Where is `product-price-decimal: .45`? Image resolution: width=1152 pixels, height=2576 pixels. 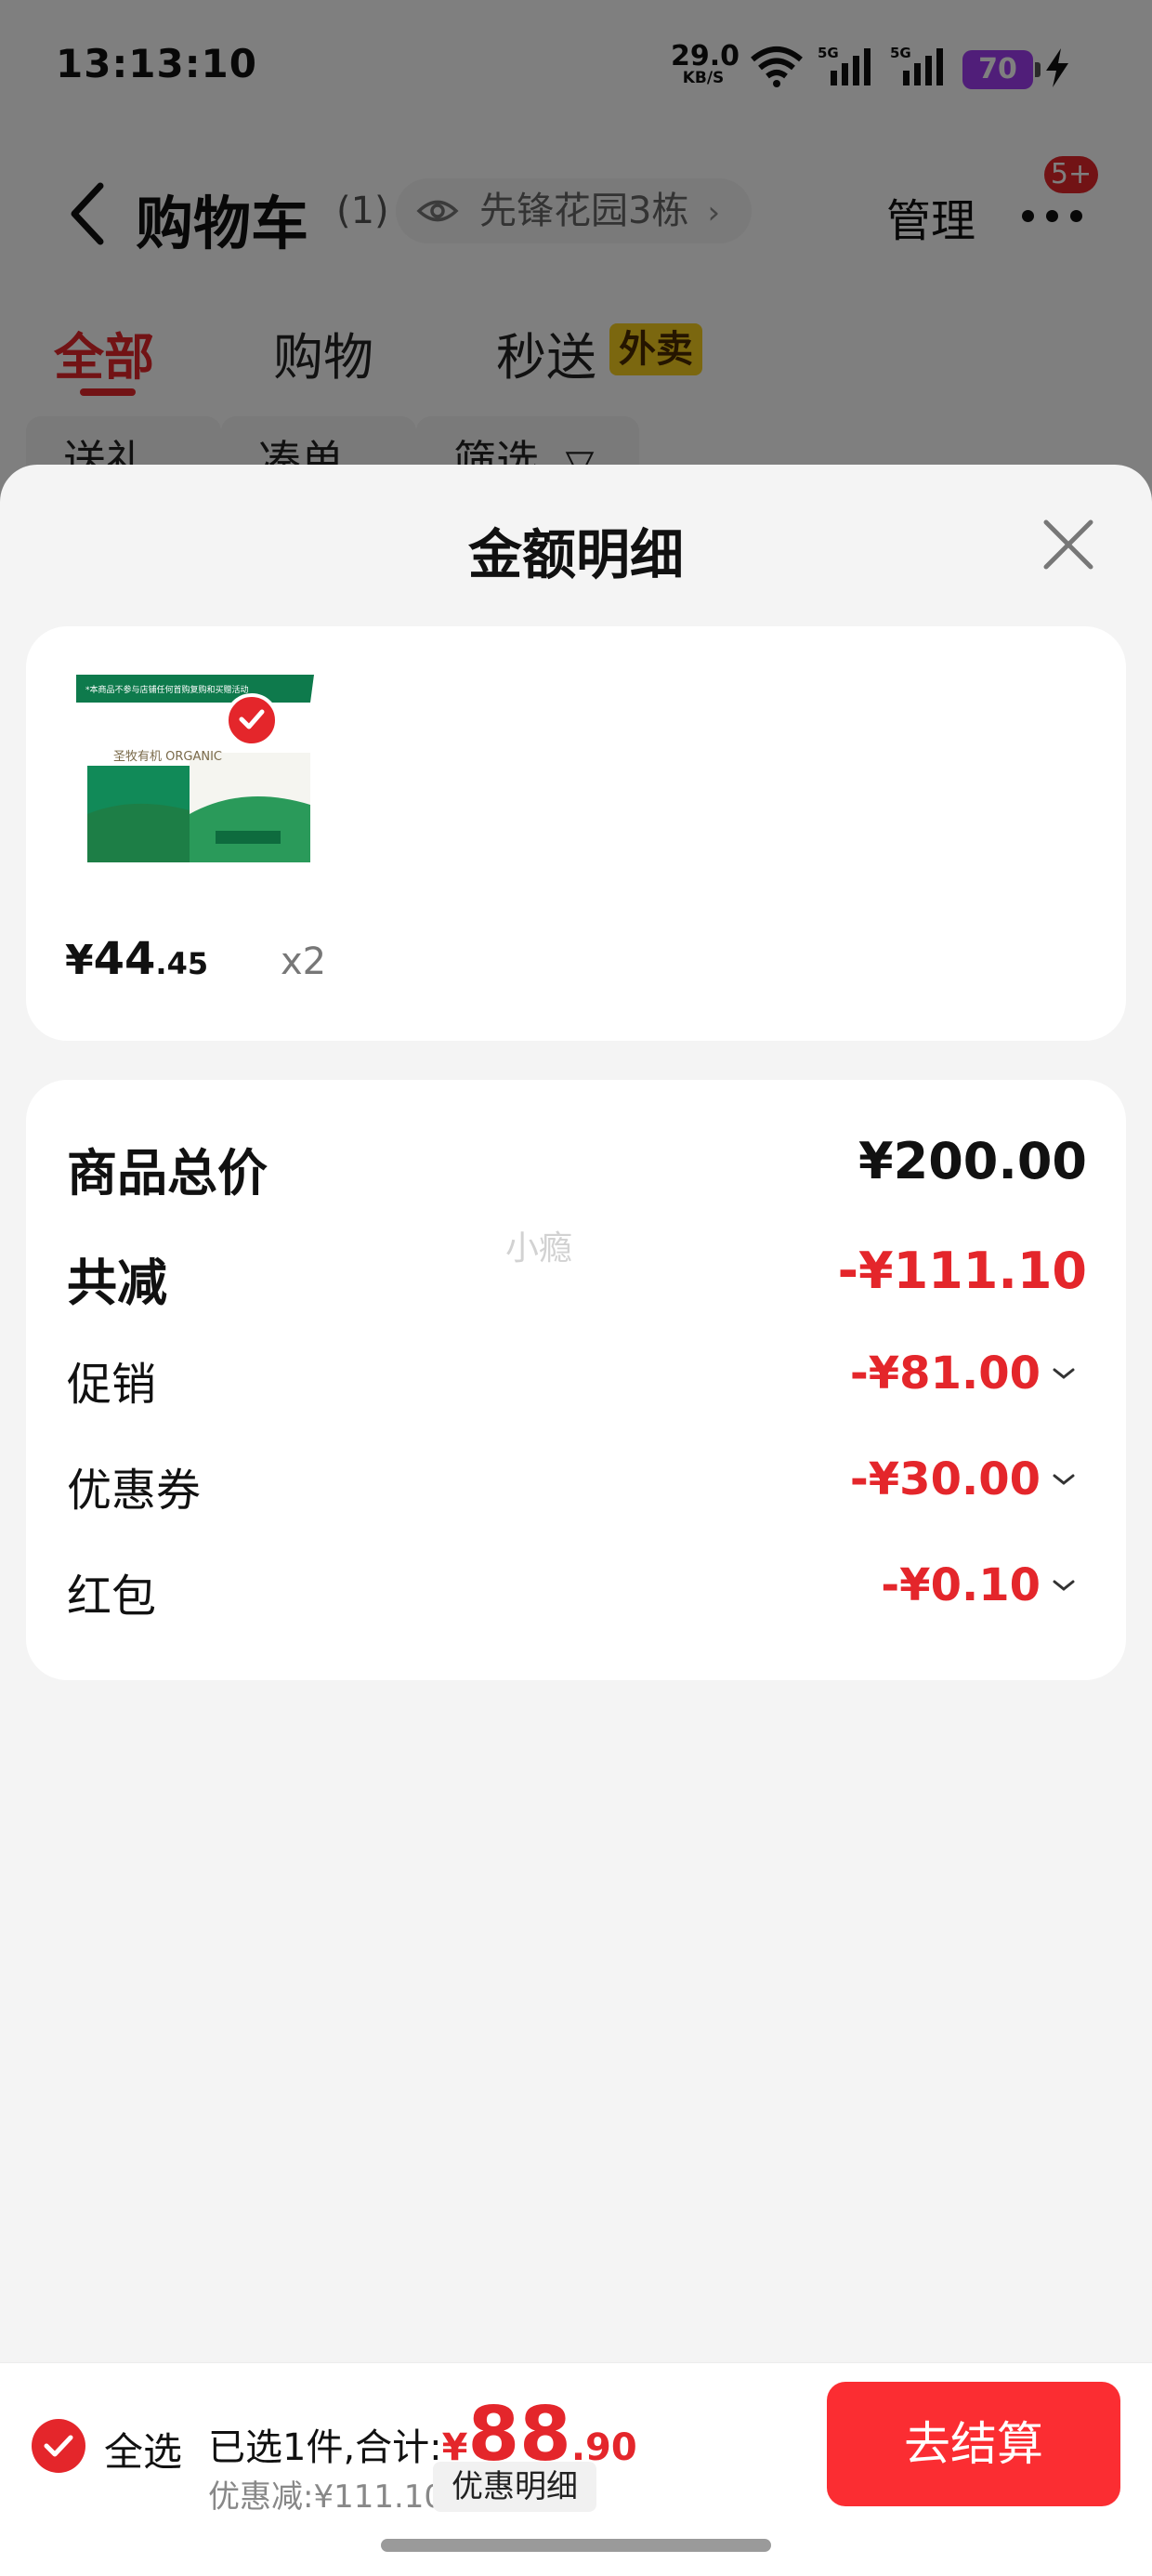 product-price-decimal: .45 is located at coordinates (182, 963).